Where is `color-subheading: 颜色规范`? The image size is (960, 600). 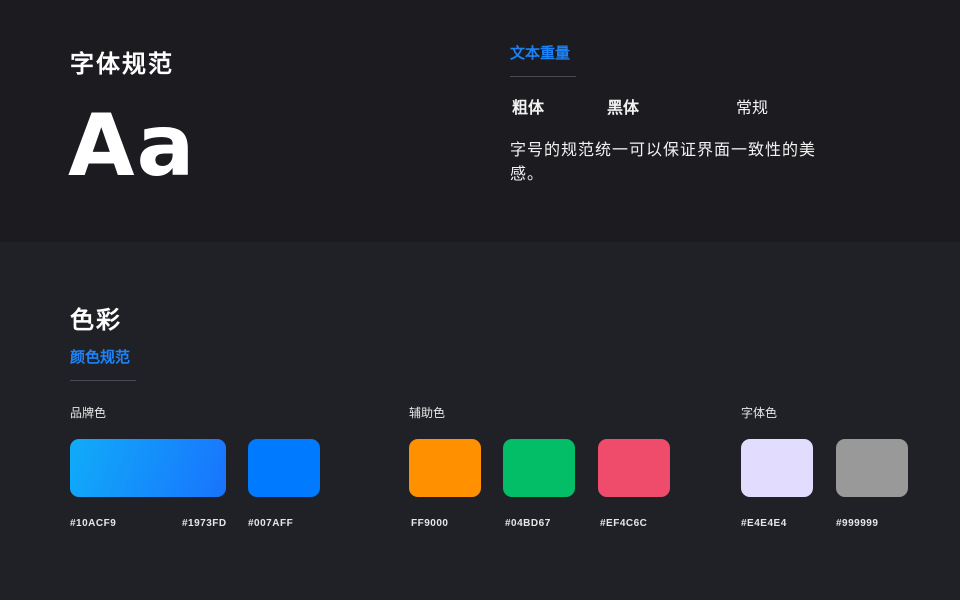 color-subheading: 颜色规范 is located at coordinates (100, 357).